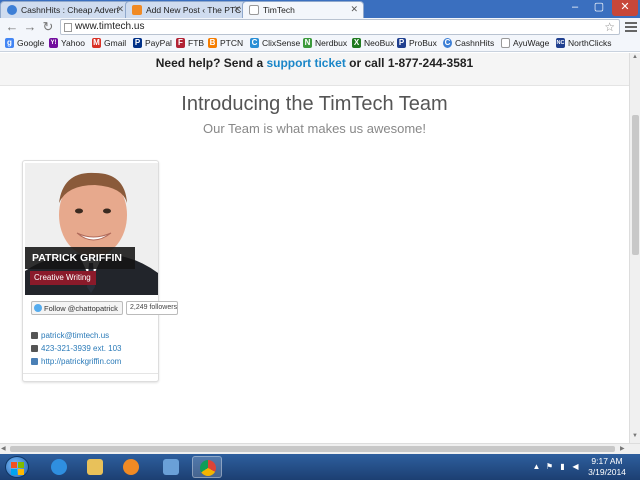 This screenshot has width=640, height=480. What do you see at coordinates (303, 9) in the screenshot?
I see `tab-timtech: TimTech ✕` at bounding box center [303, 9].